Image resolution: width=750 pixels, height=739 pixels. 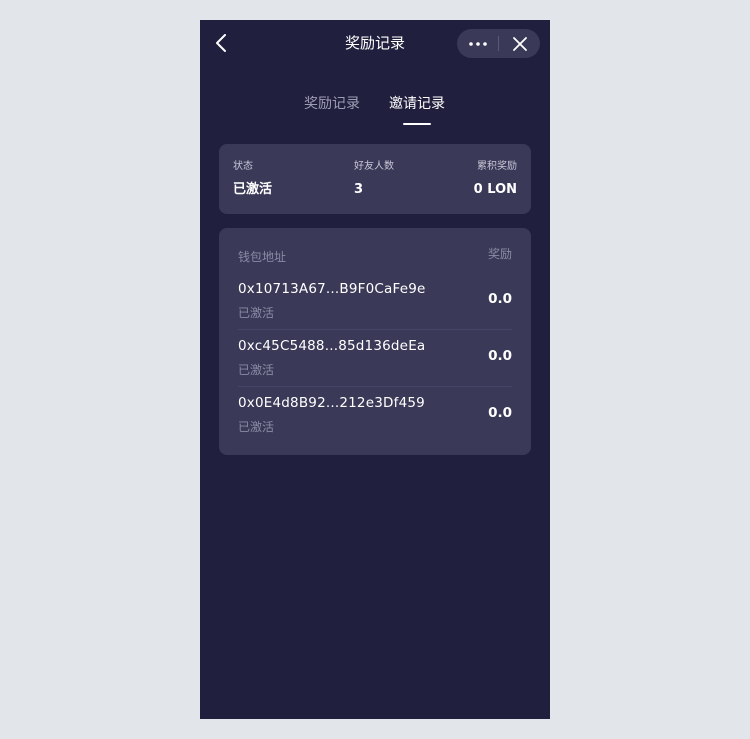 I want to click on status-value: 已激活, so click(x=253, y=189).